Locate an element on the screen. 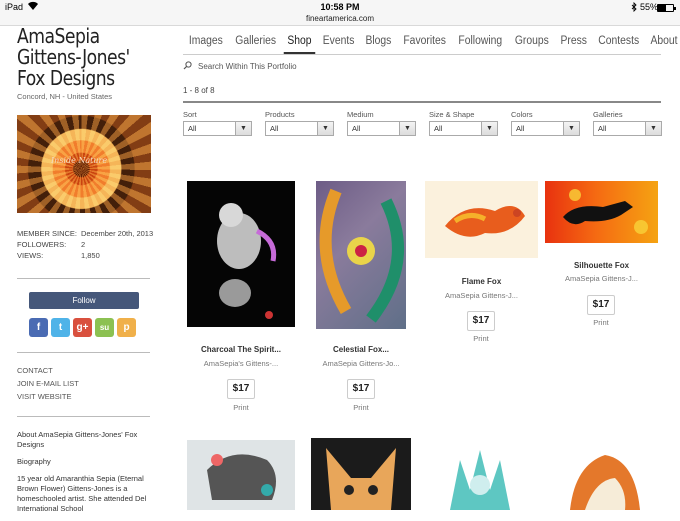 This screenshot has height=521, width=680. nav-press: Press is located at coordinates (573, 41).